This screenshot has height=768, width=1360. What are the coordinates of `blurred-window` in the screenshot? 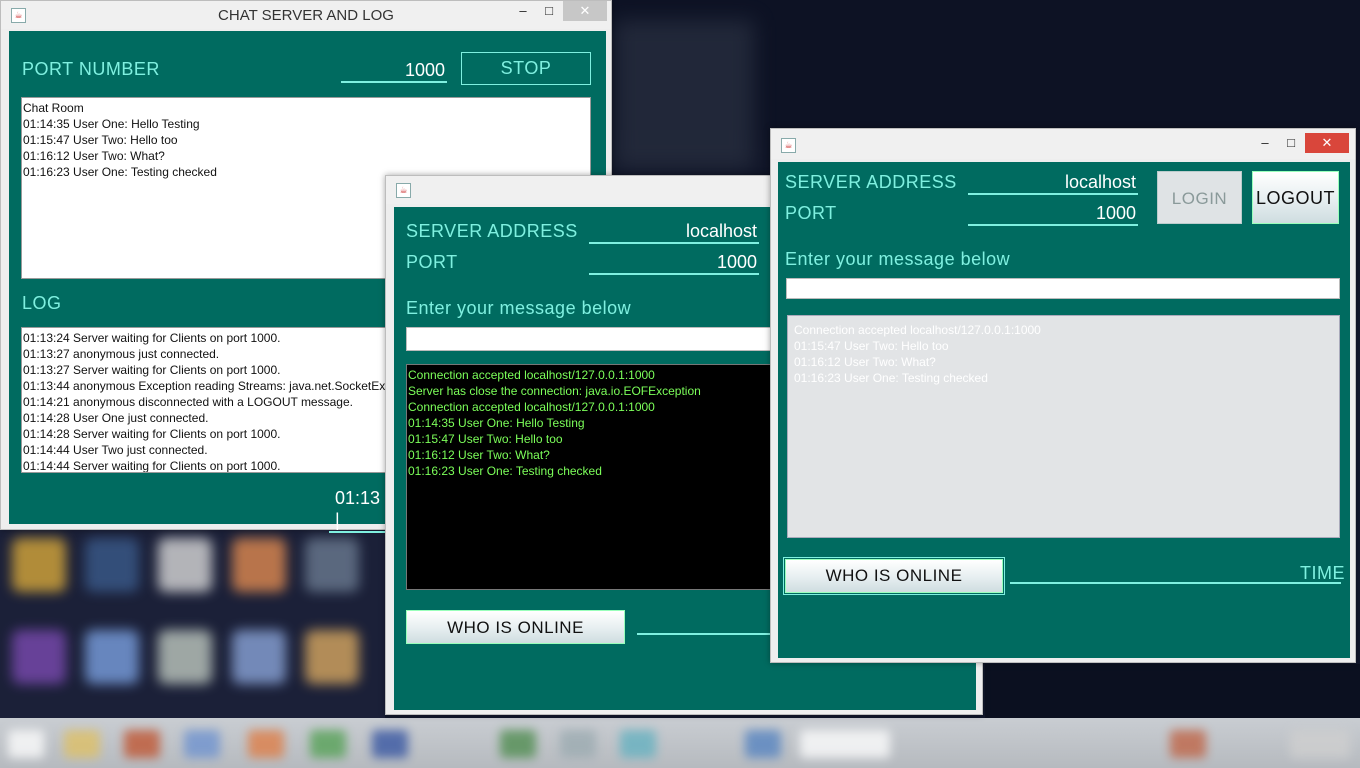 It's located at (684, 95).